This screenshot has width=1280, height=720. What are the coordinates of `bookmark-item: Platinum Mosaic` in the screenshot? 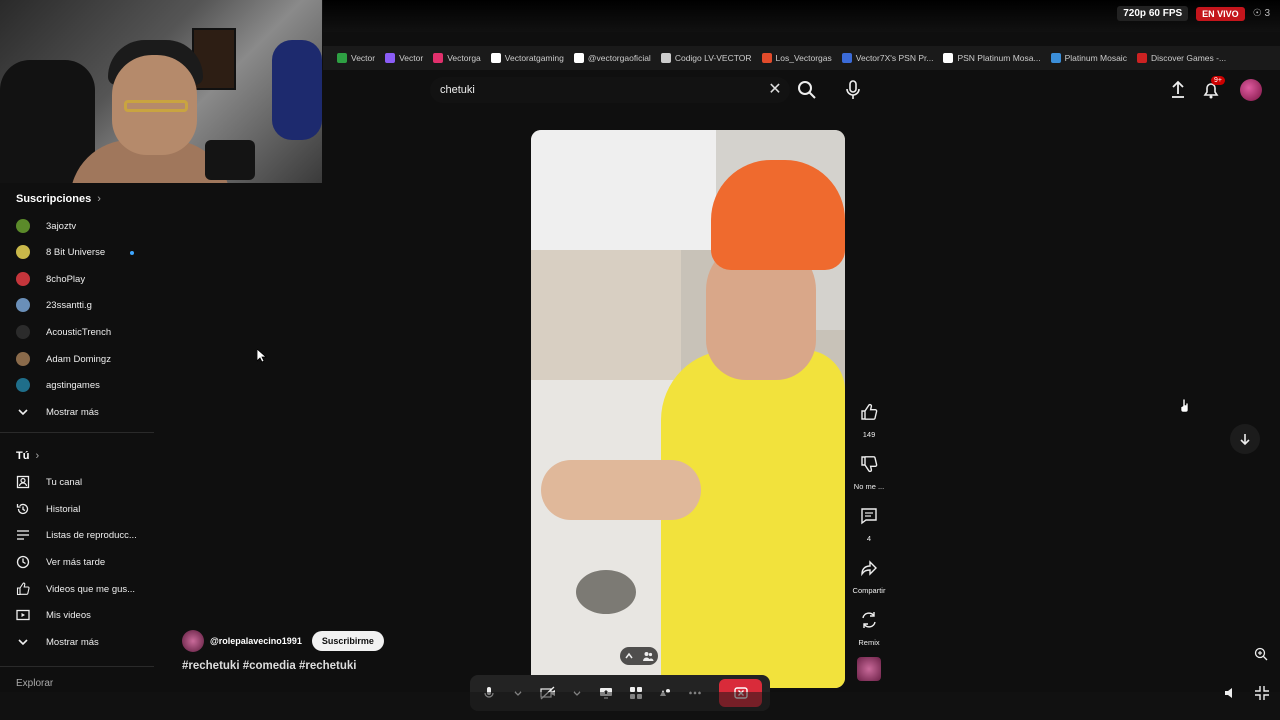 It's located at (1088, 58).